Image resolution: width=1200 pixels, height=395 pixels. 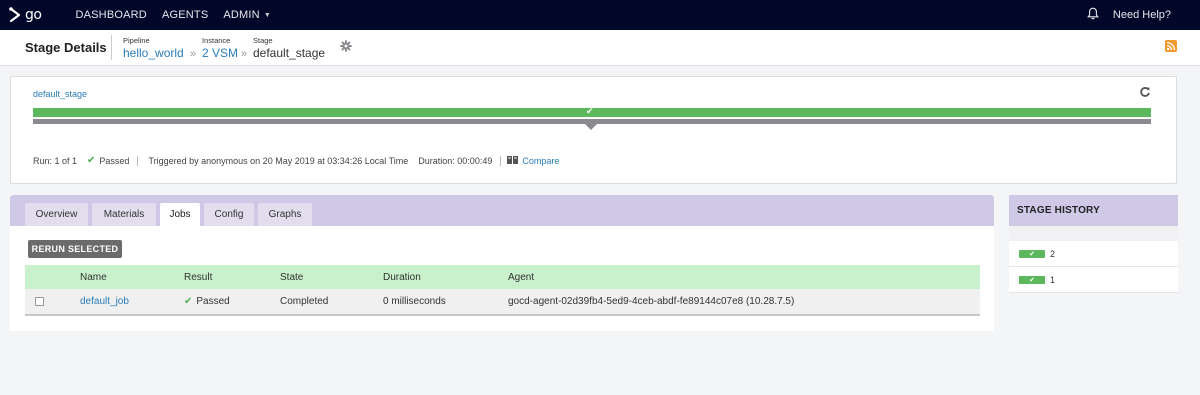 I want to click on row-select-cell, so click(x=39, y=301).